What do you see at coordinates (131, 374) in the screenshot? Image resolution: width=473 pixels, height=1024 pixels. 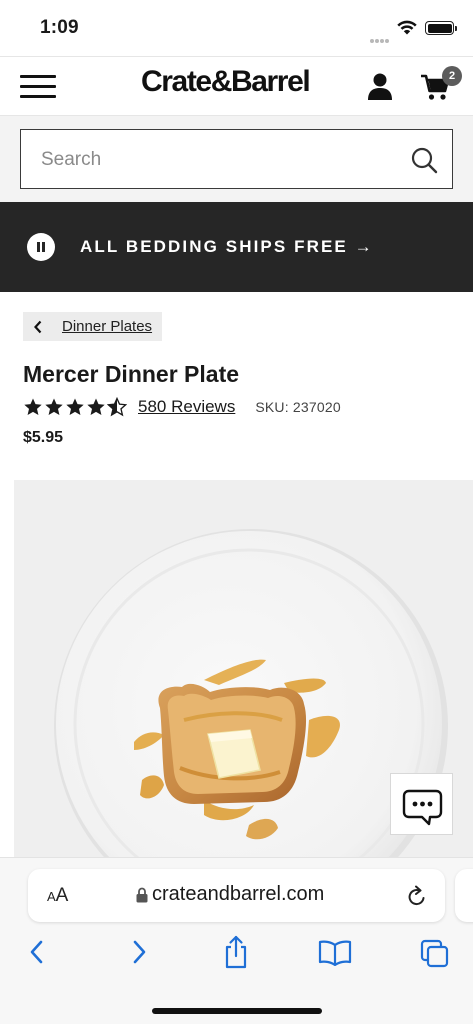 I see `product-title: Mercer Dinner Plate` at bounding box center [131, 374].